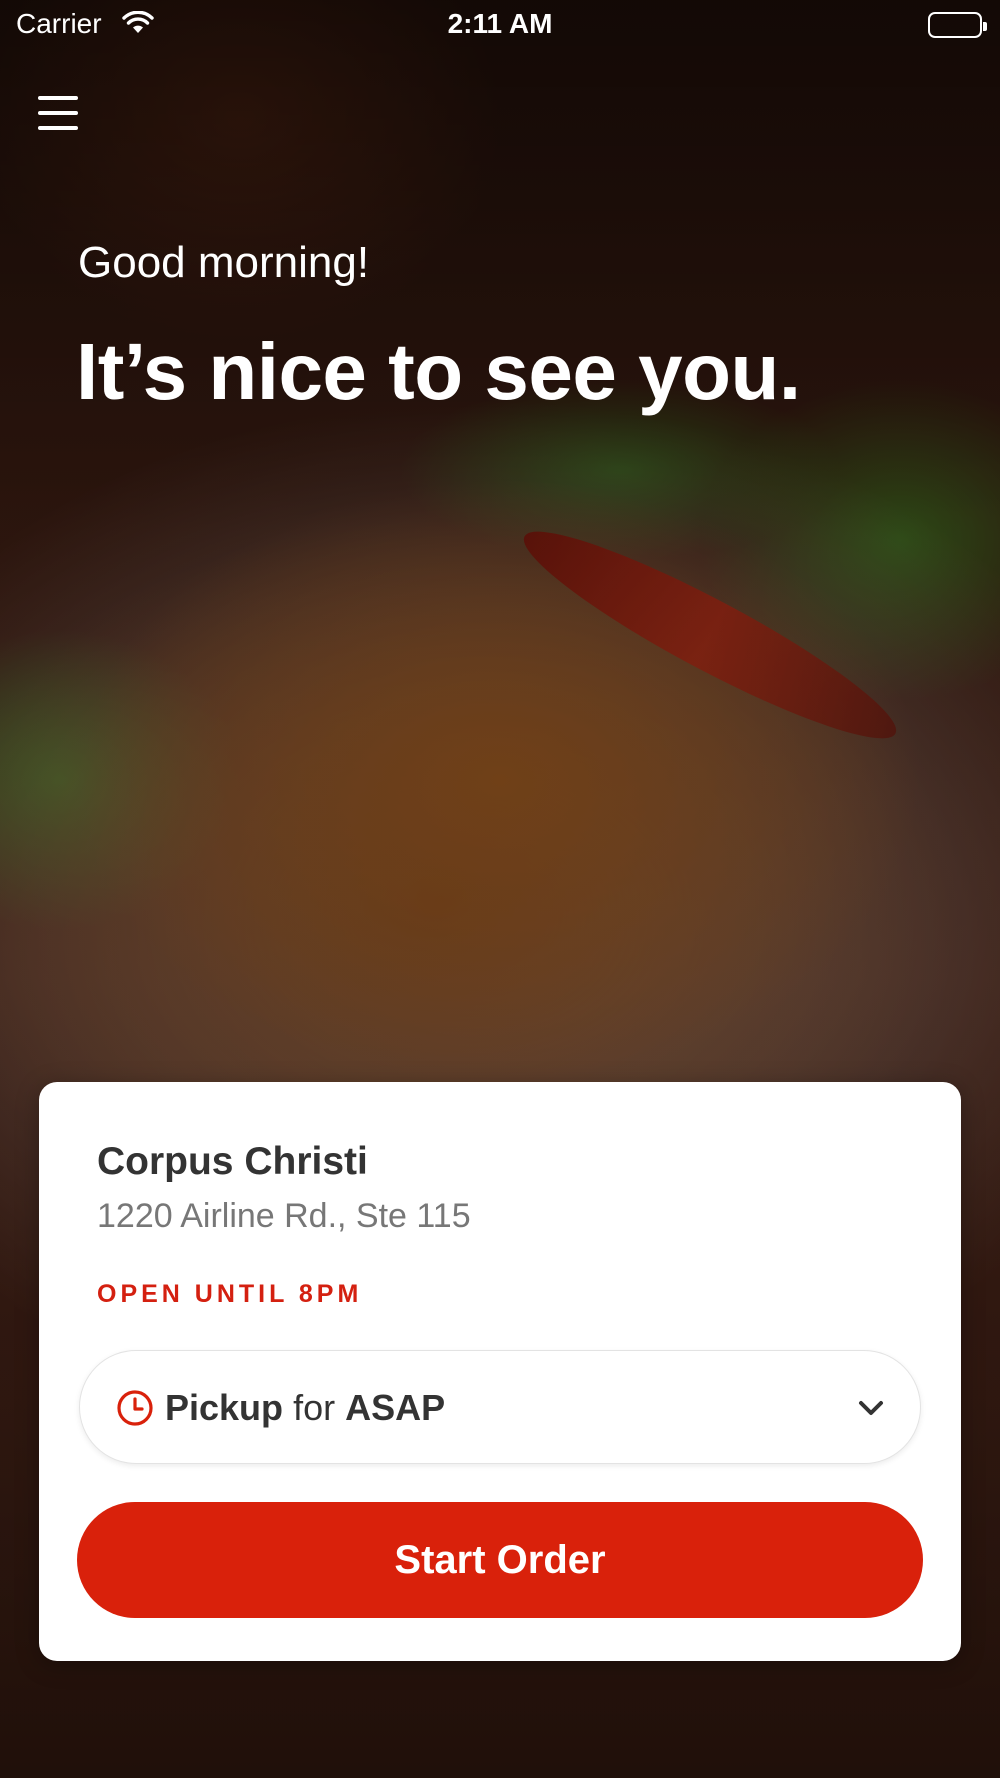 This screenshot has height=1778, width=1000. I want to click on order-mode-selector: Pickup for ASAP, so click(500, 1407).